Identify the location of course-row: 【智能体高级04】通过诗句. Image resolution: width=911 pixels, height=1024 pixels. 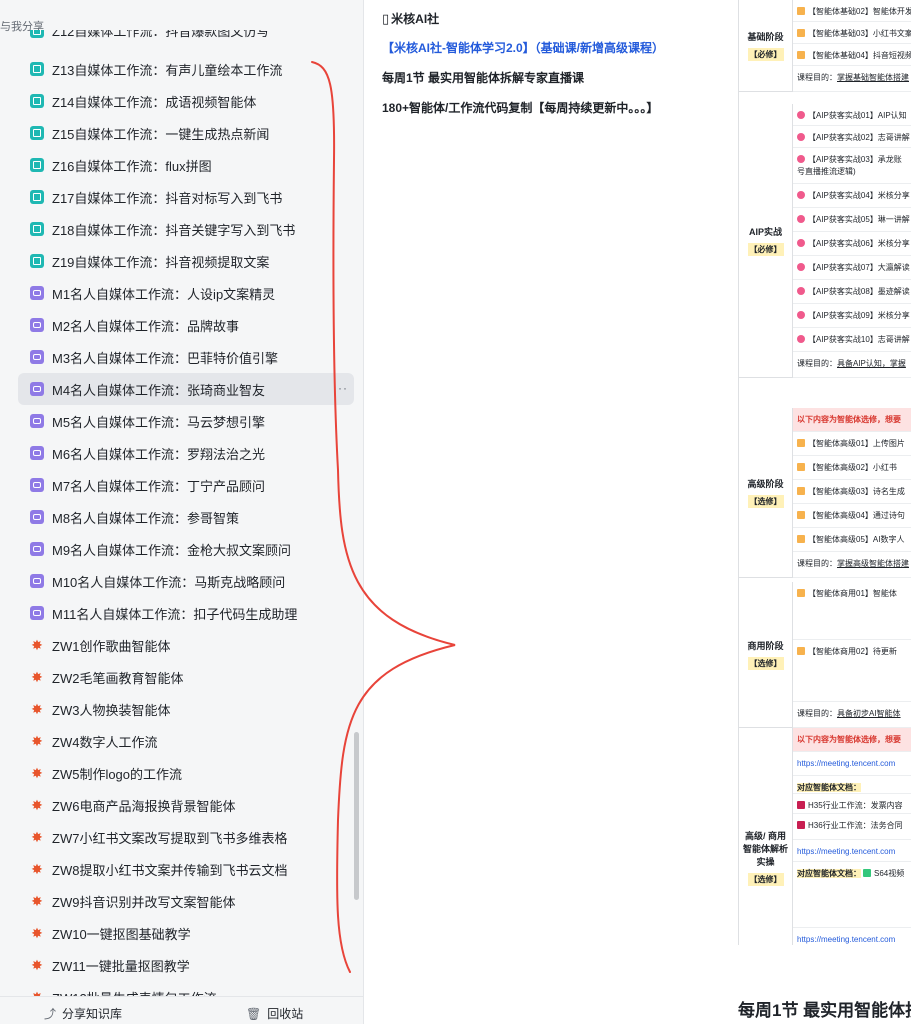
(852, 516).